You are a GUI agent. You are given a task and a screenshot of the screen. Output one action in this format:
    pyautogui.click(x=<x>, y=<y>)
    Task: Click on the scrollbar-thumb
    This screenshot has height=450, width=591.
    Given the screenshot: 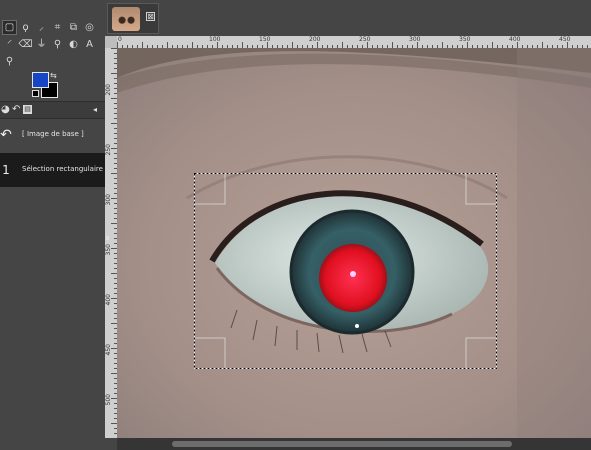 What is the action you would take?
    pyautogui.click(x=342, y=444)
    